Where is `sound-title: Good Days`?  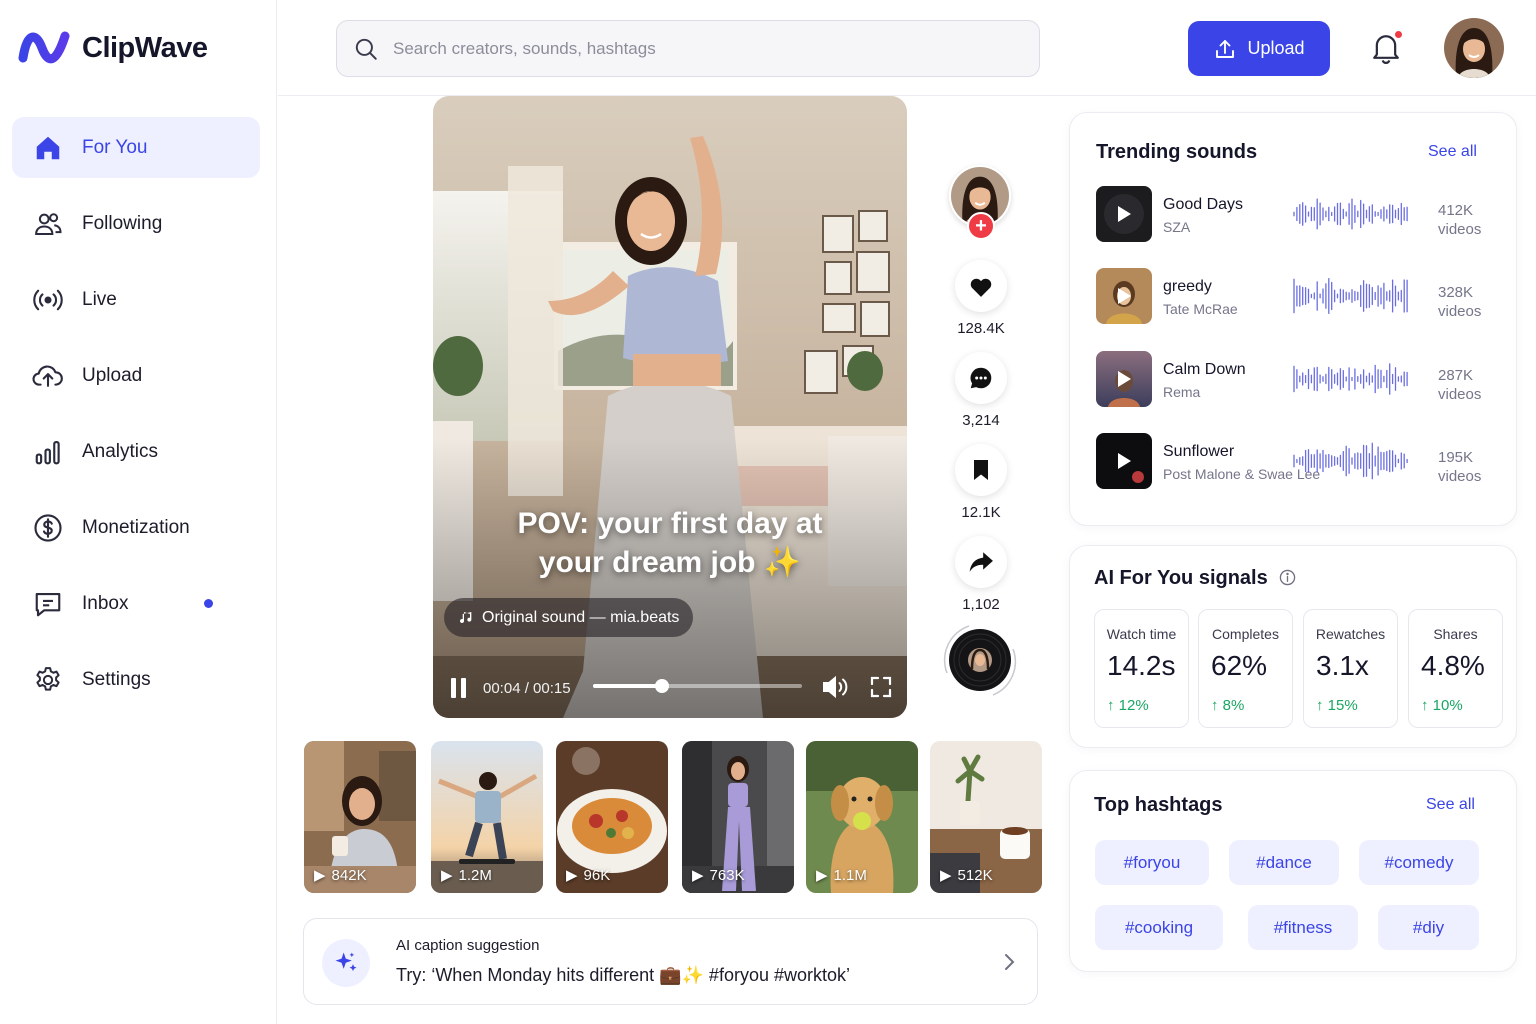
sound-title: Good Days is located at coordinates (1203, 204).